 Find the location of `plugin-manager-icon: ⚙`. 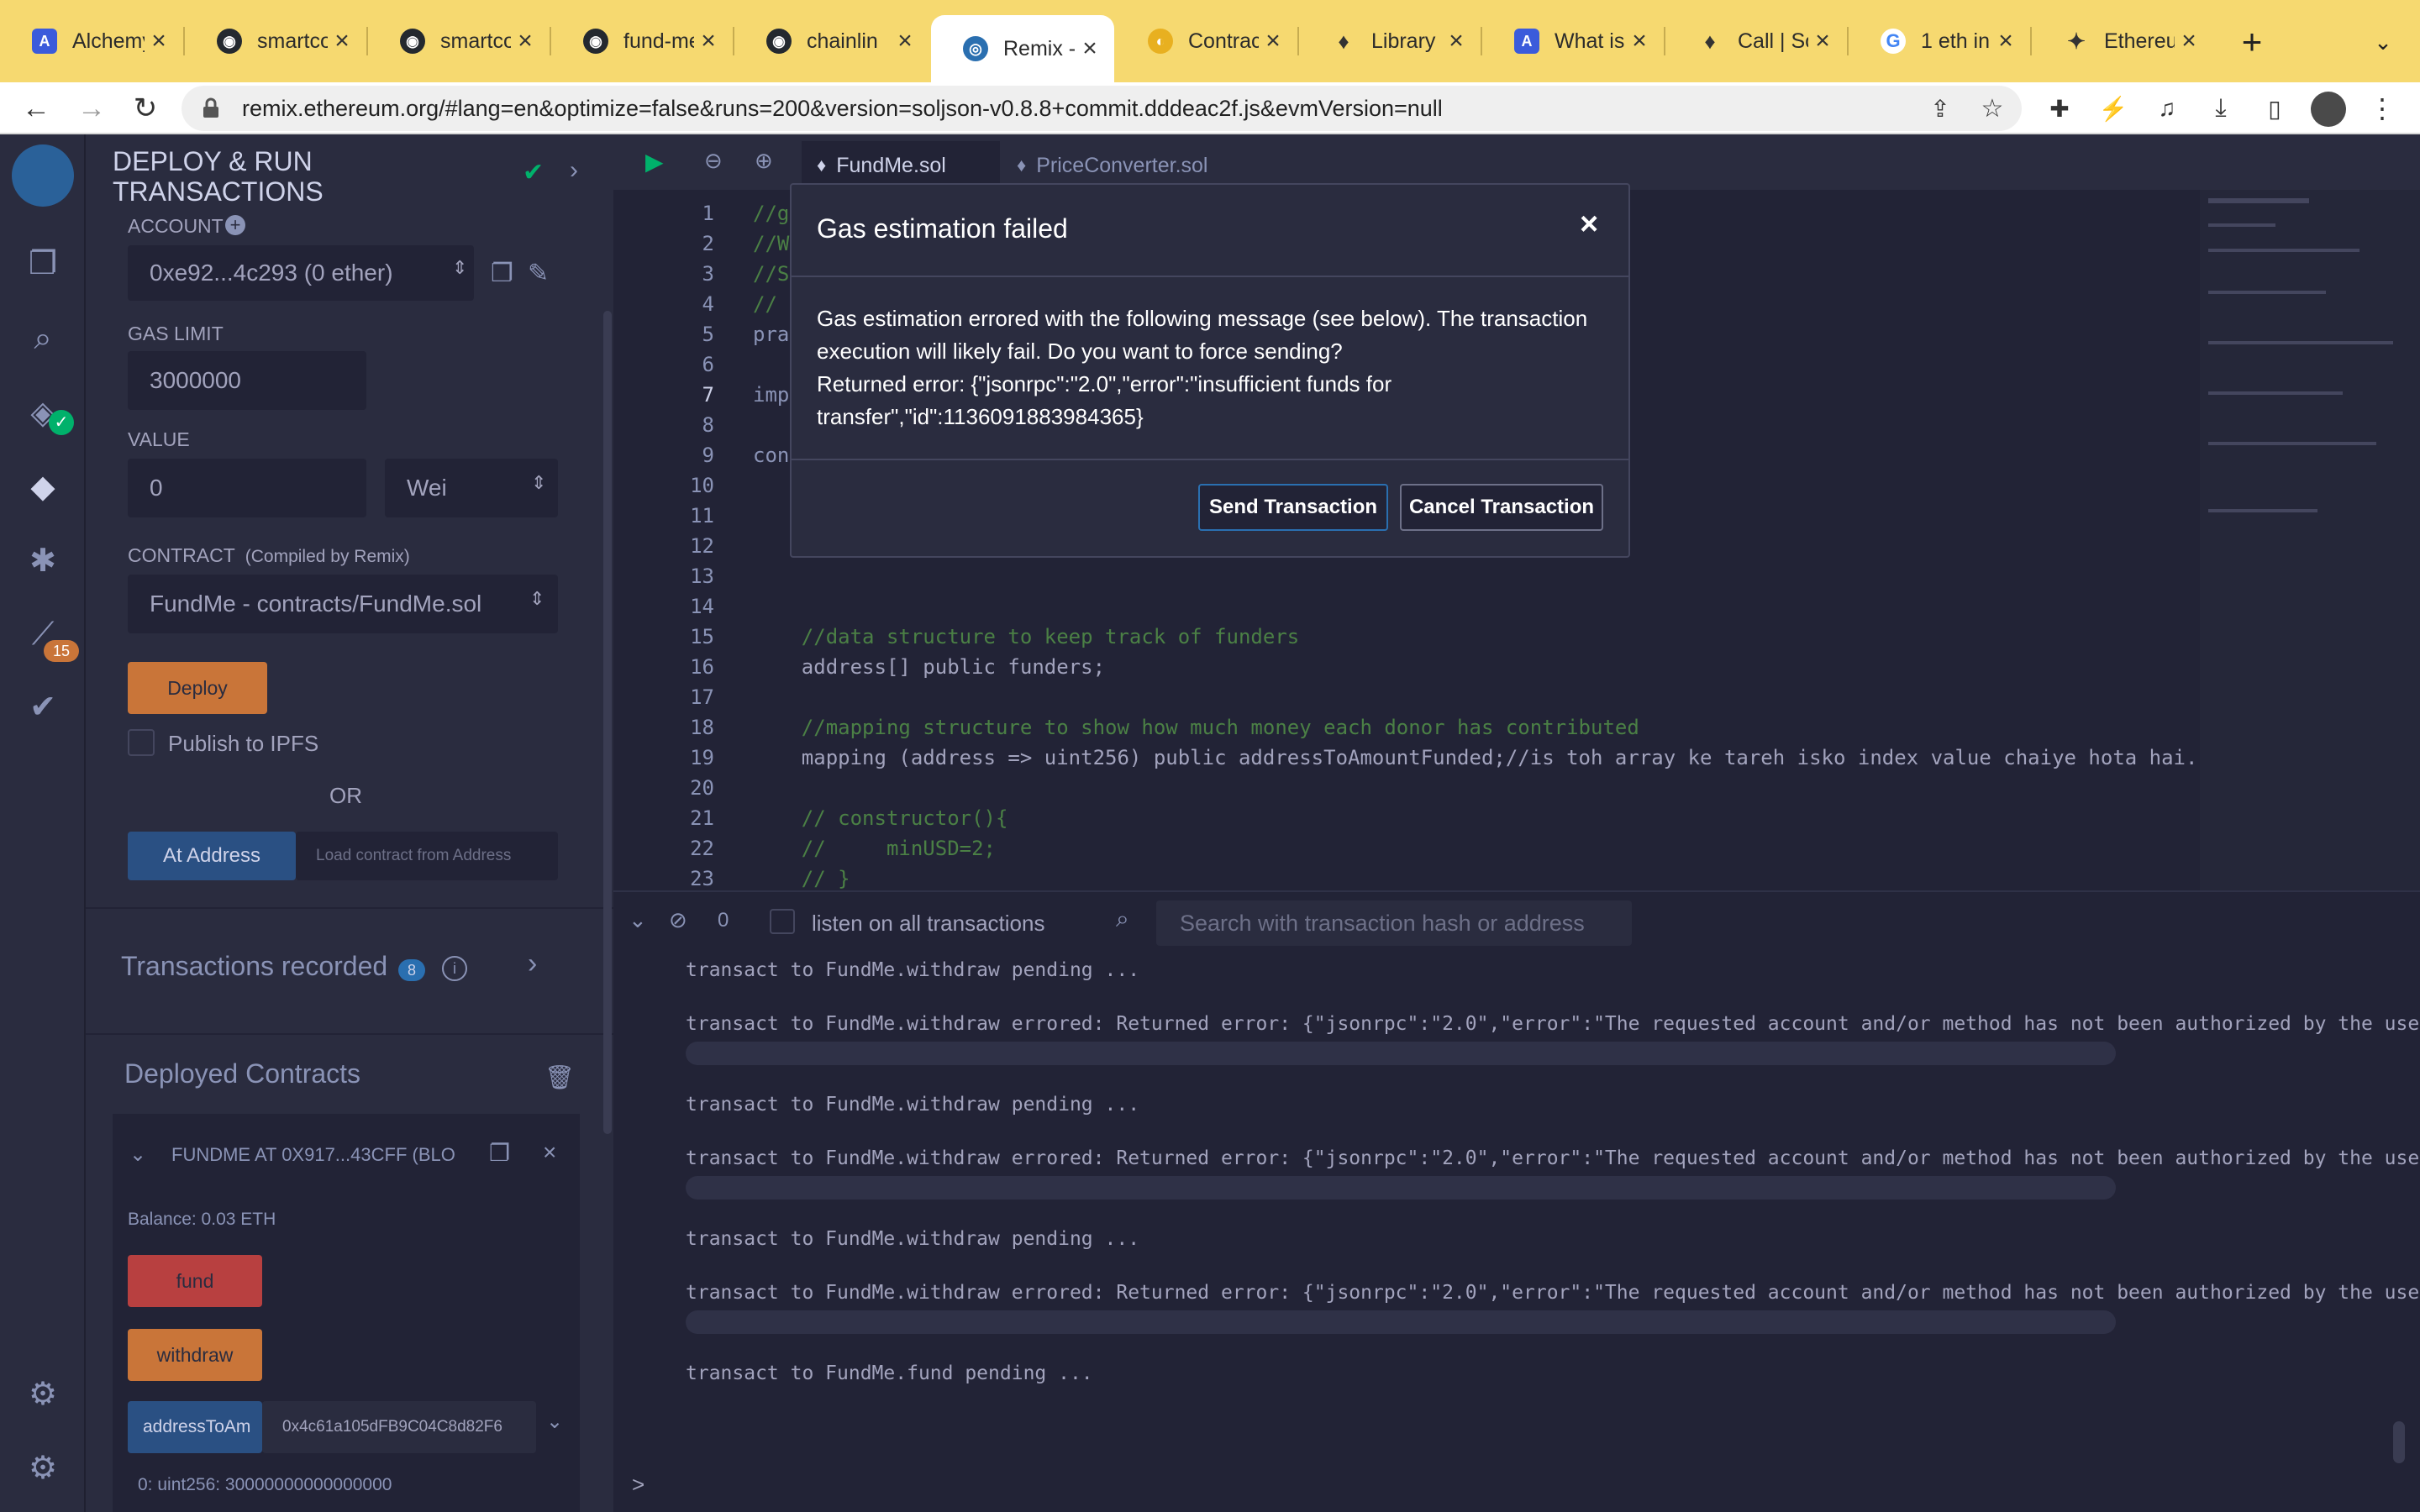

plugin-manager-icon: ⚙ is located at coordinates (43, 1394).